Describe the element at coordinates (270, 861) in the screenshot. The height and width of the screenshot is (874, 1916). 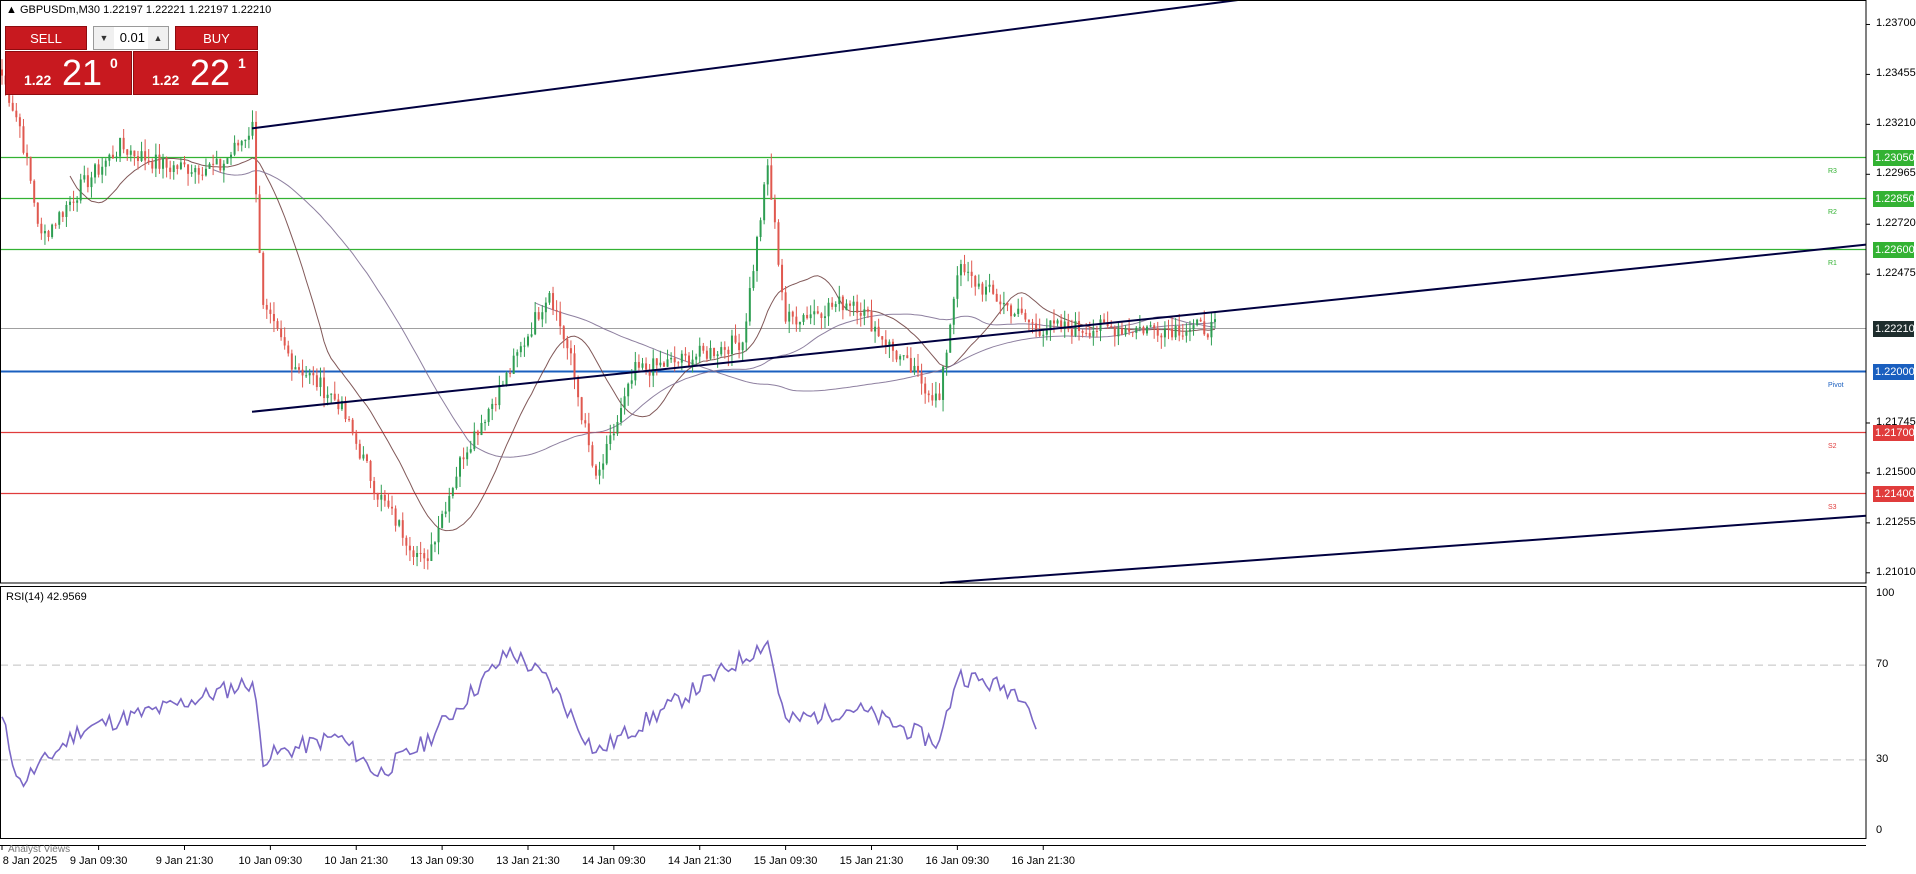
I see `time-axis-label: 10 Jan 09:30` at that location.